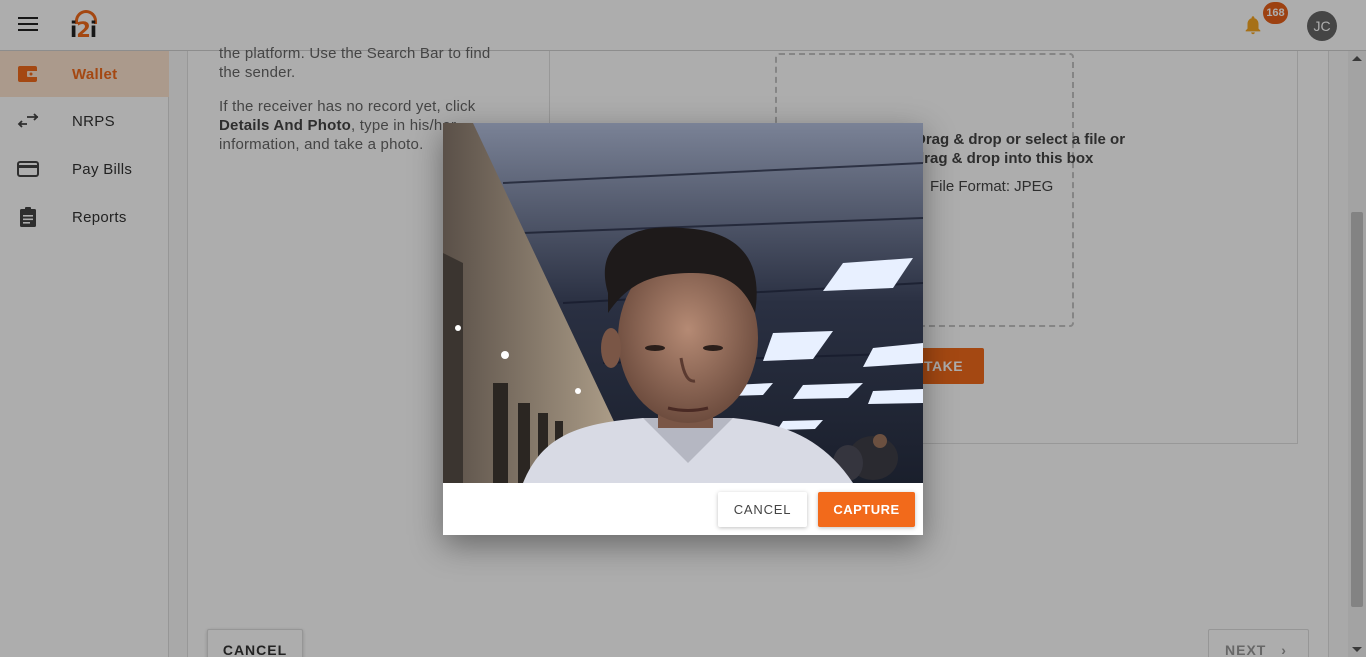  Describe the element at coordinates (762, 509) in the screenshot. I see `dialog-cancel-button: CANCEL` at that location.